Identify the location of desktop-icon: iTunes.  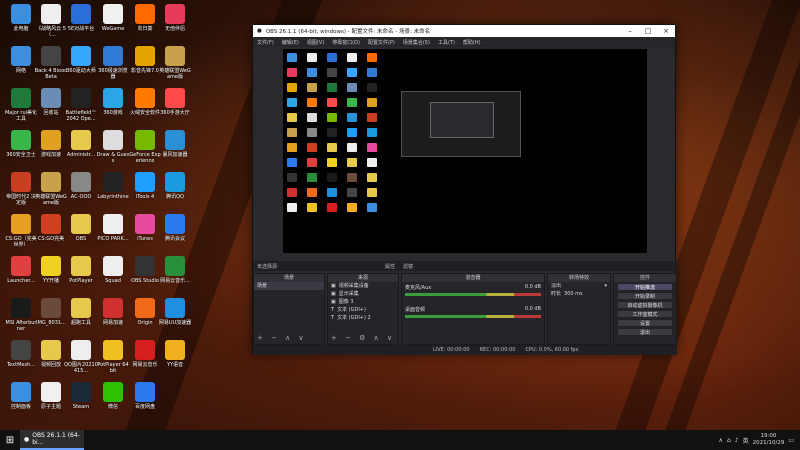
(145, 228).